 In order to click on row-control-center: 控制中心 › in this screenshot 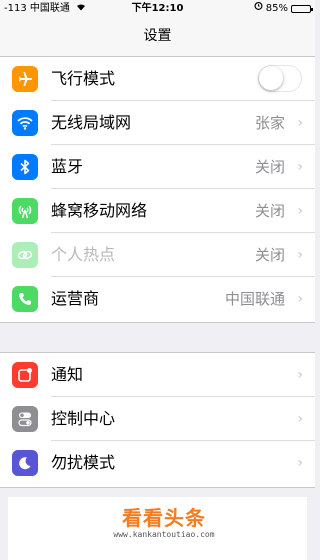, I will do `click(157, 419)`.